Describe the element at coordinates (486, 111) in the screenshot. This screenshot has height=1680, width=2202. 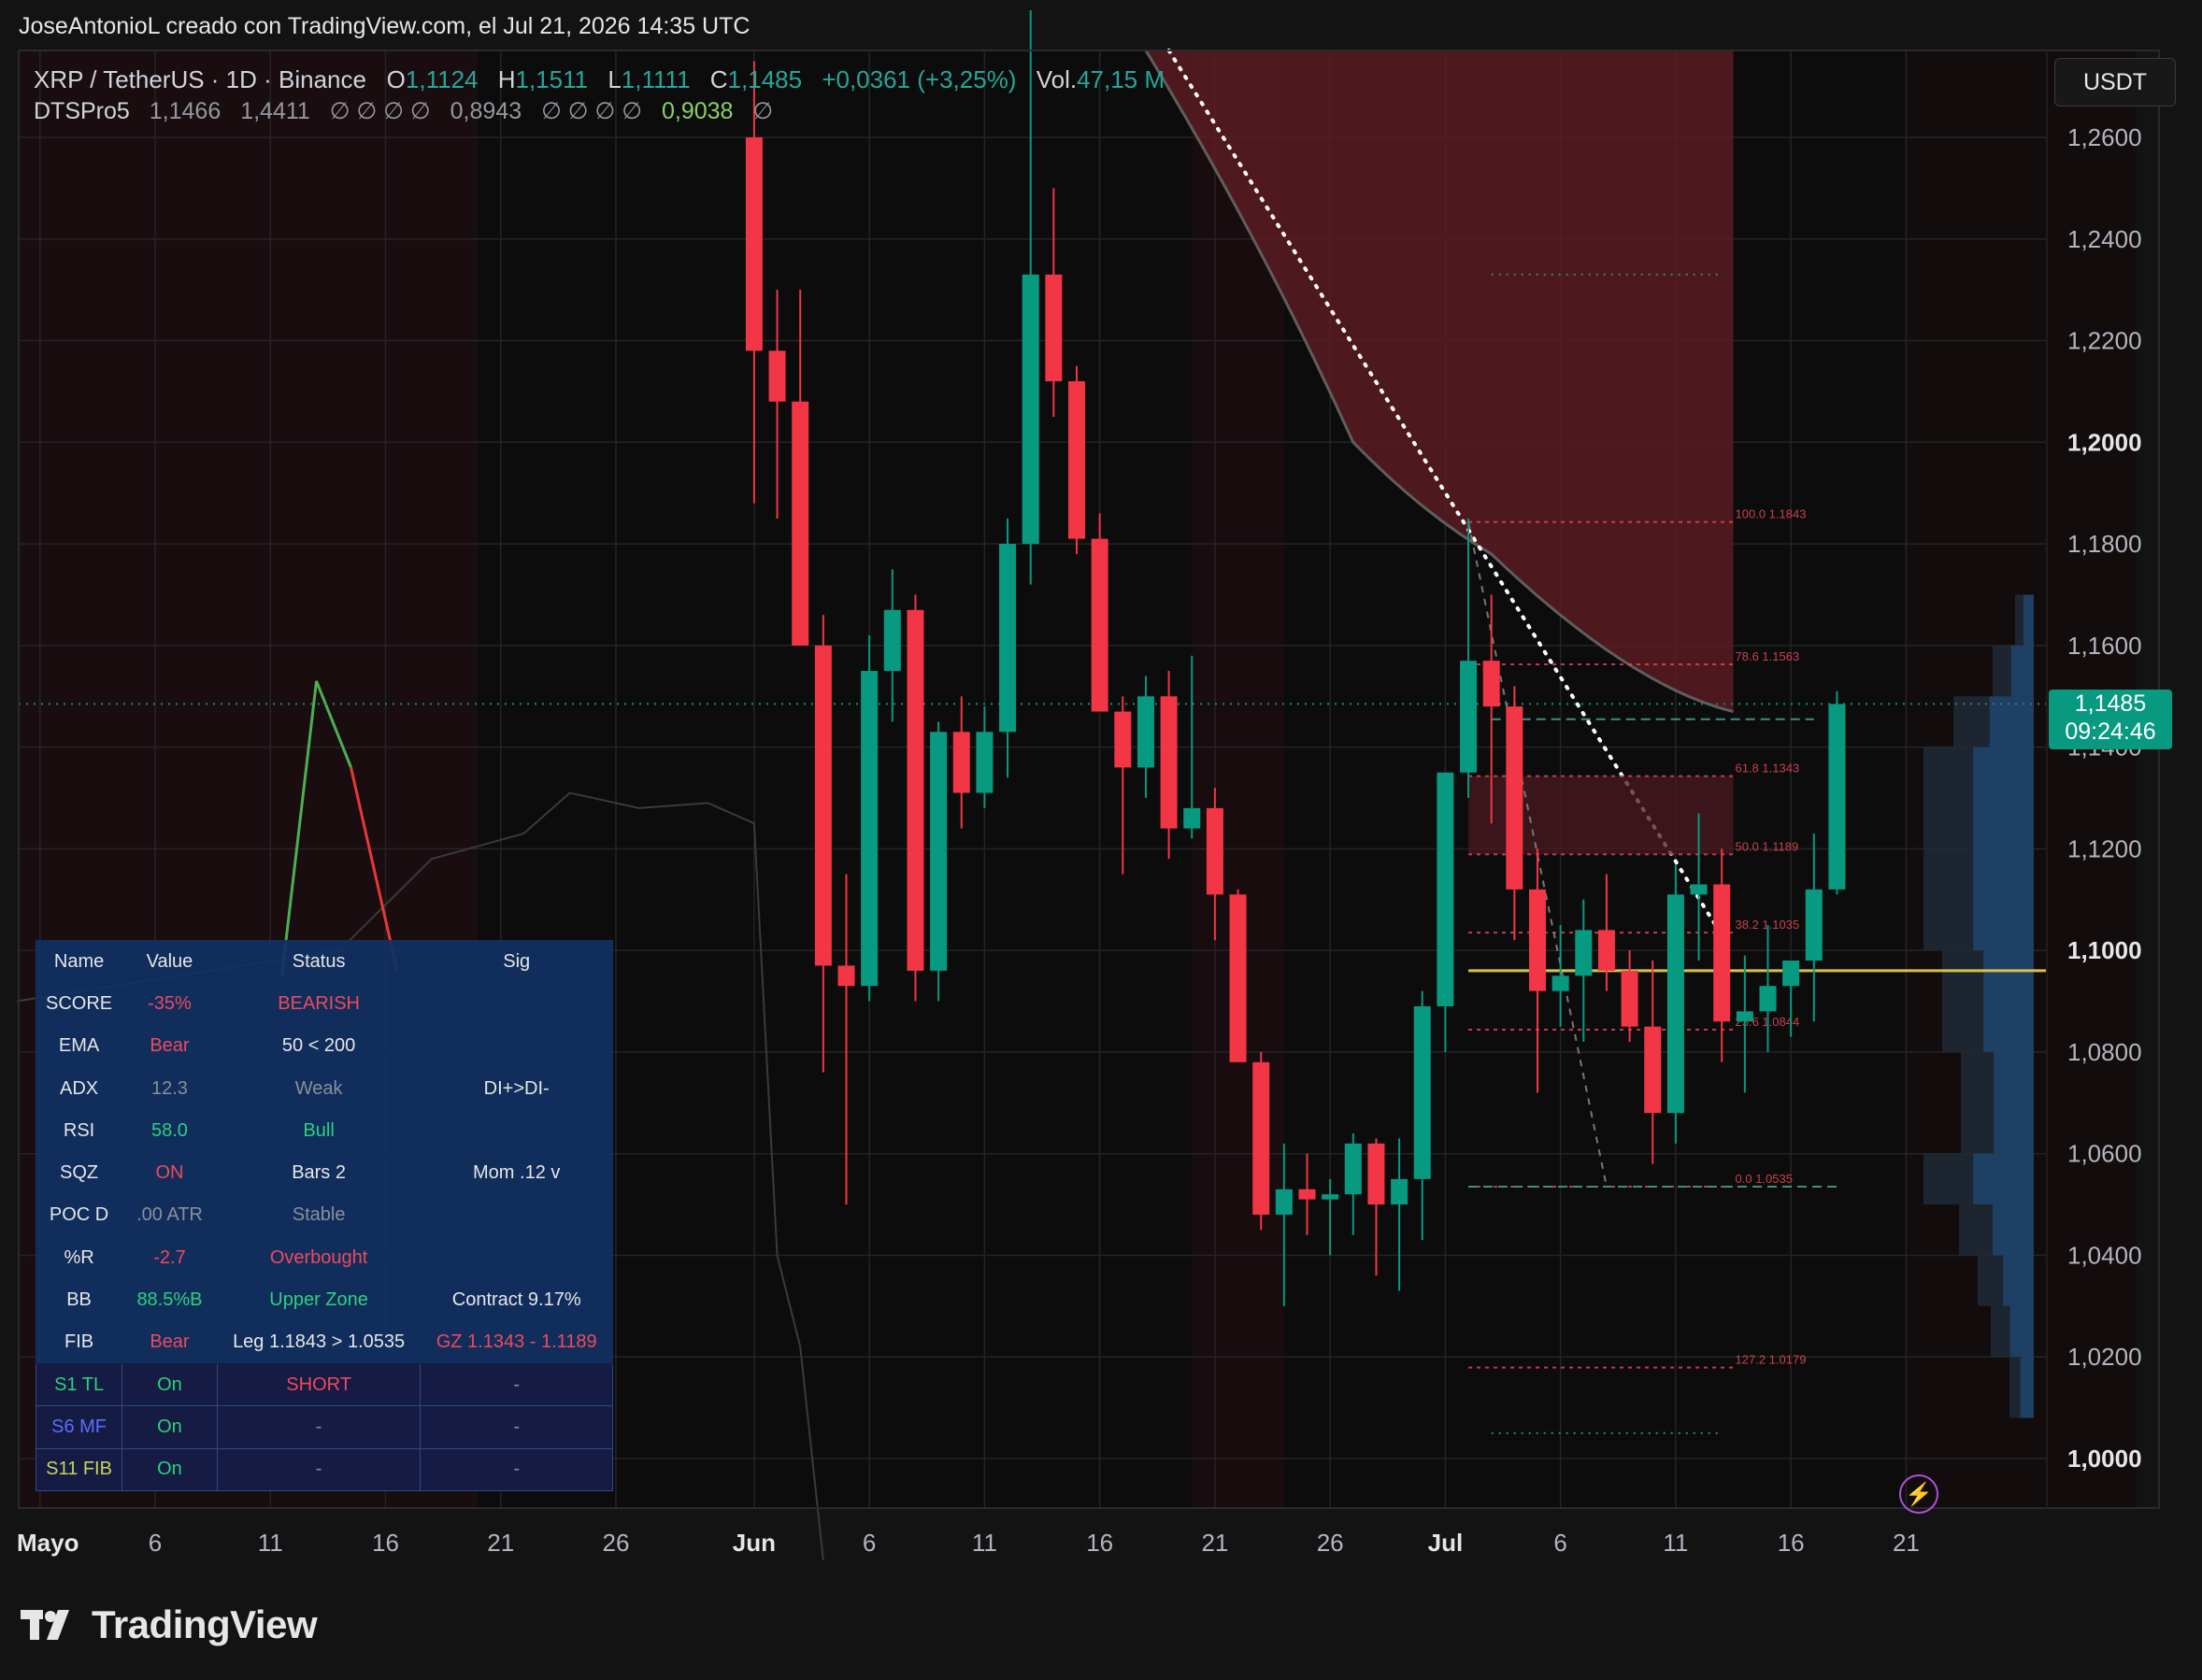
I see `indicator-value-3: 0,8943` at that location.